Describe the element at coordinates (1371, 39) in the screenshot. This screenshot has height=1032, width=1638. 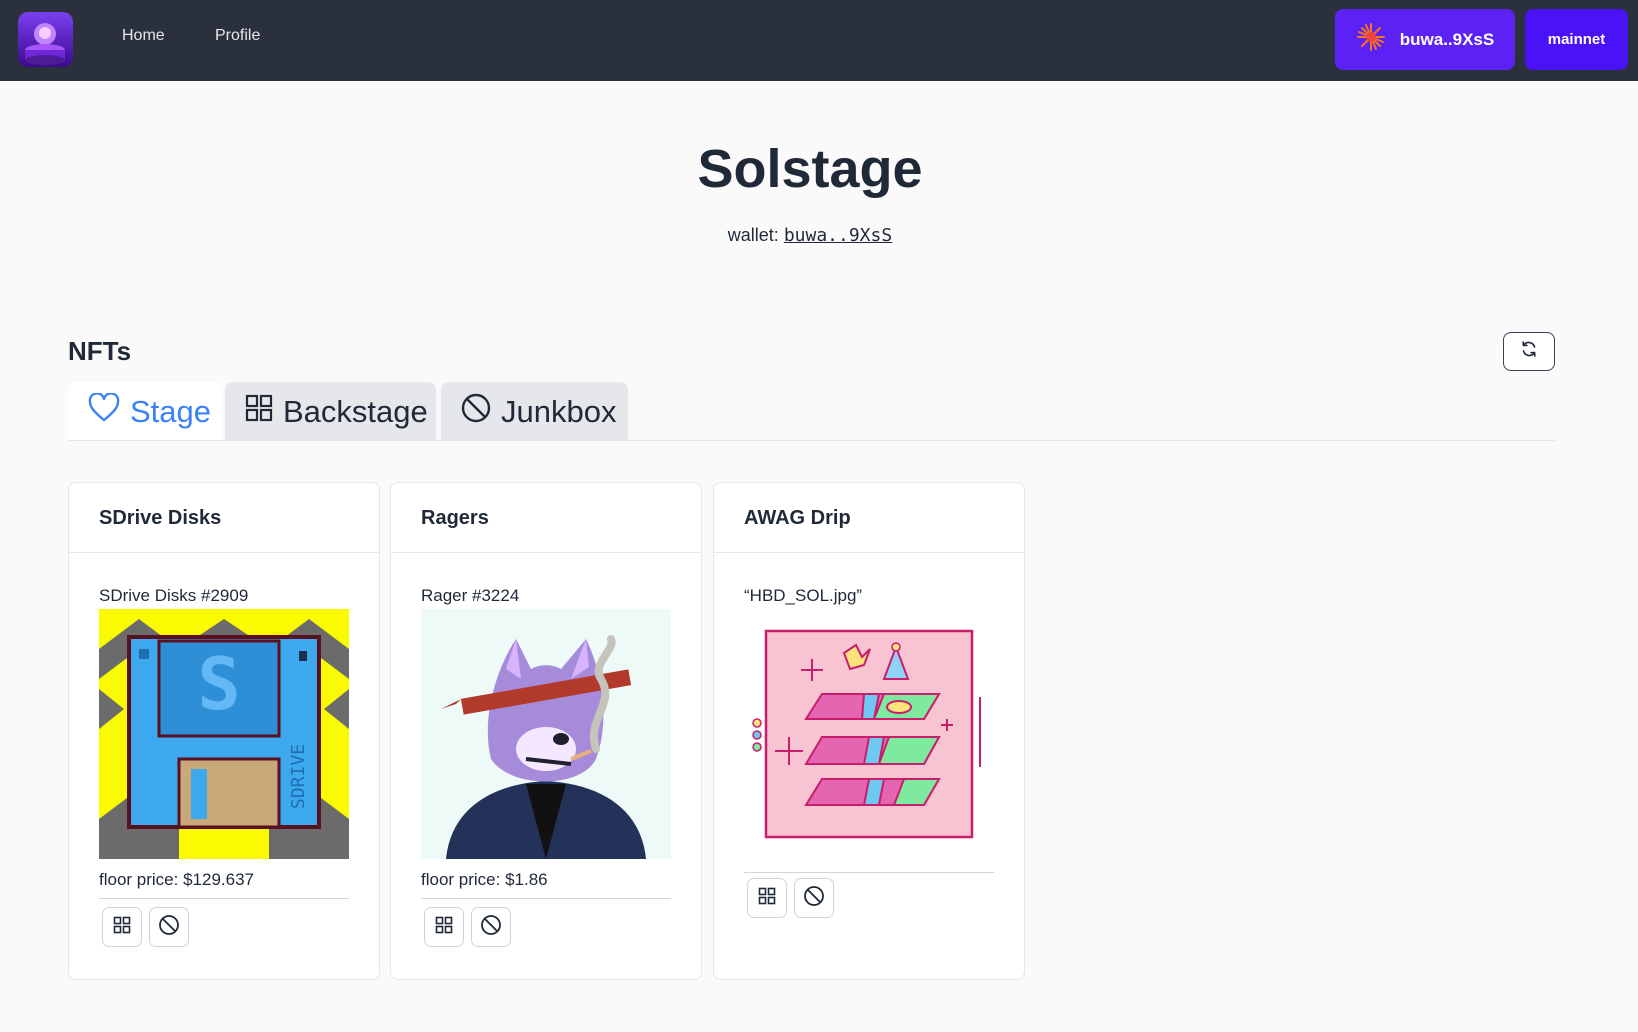
I see `wallet-starburst-icon` at that location.